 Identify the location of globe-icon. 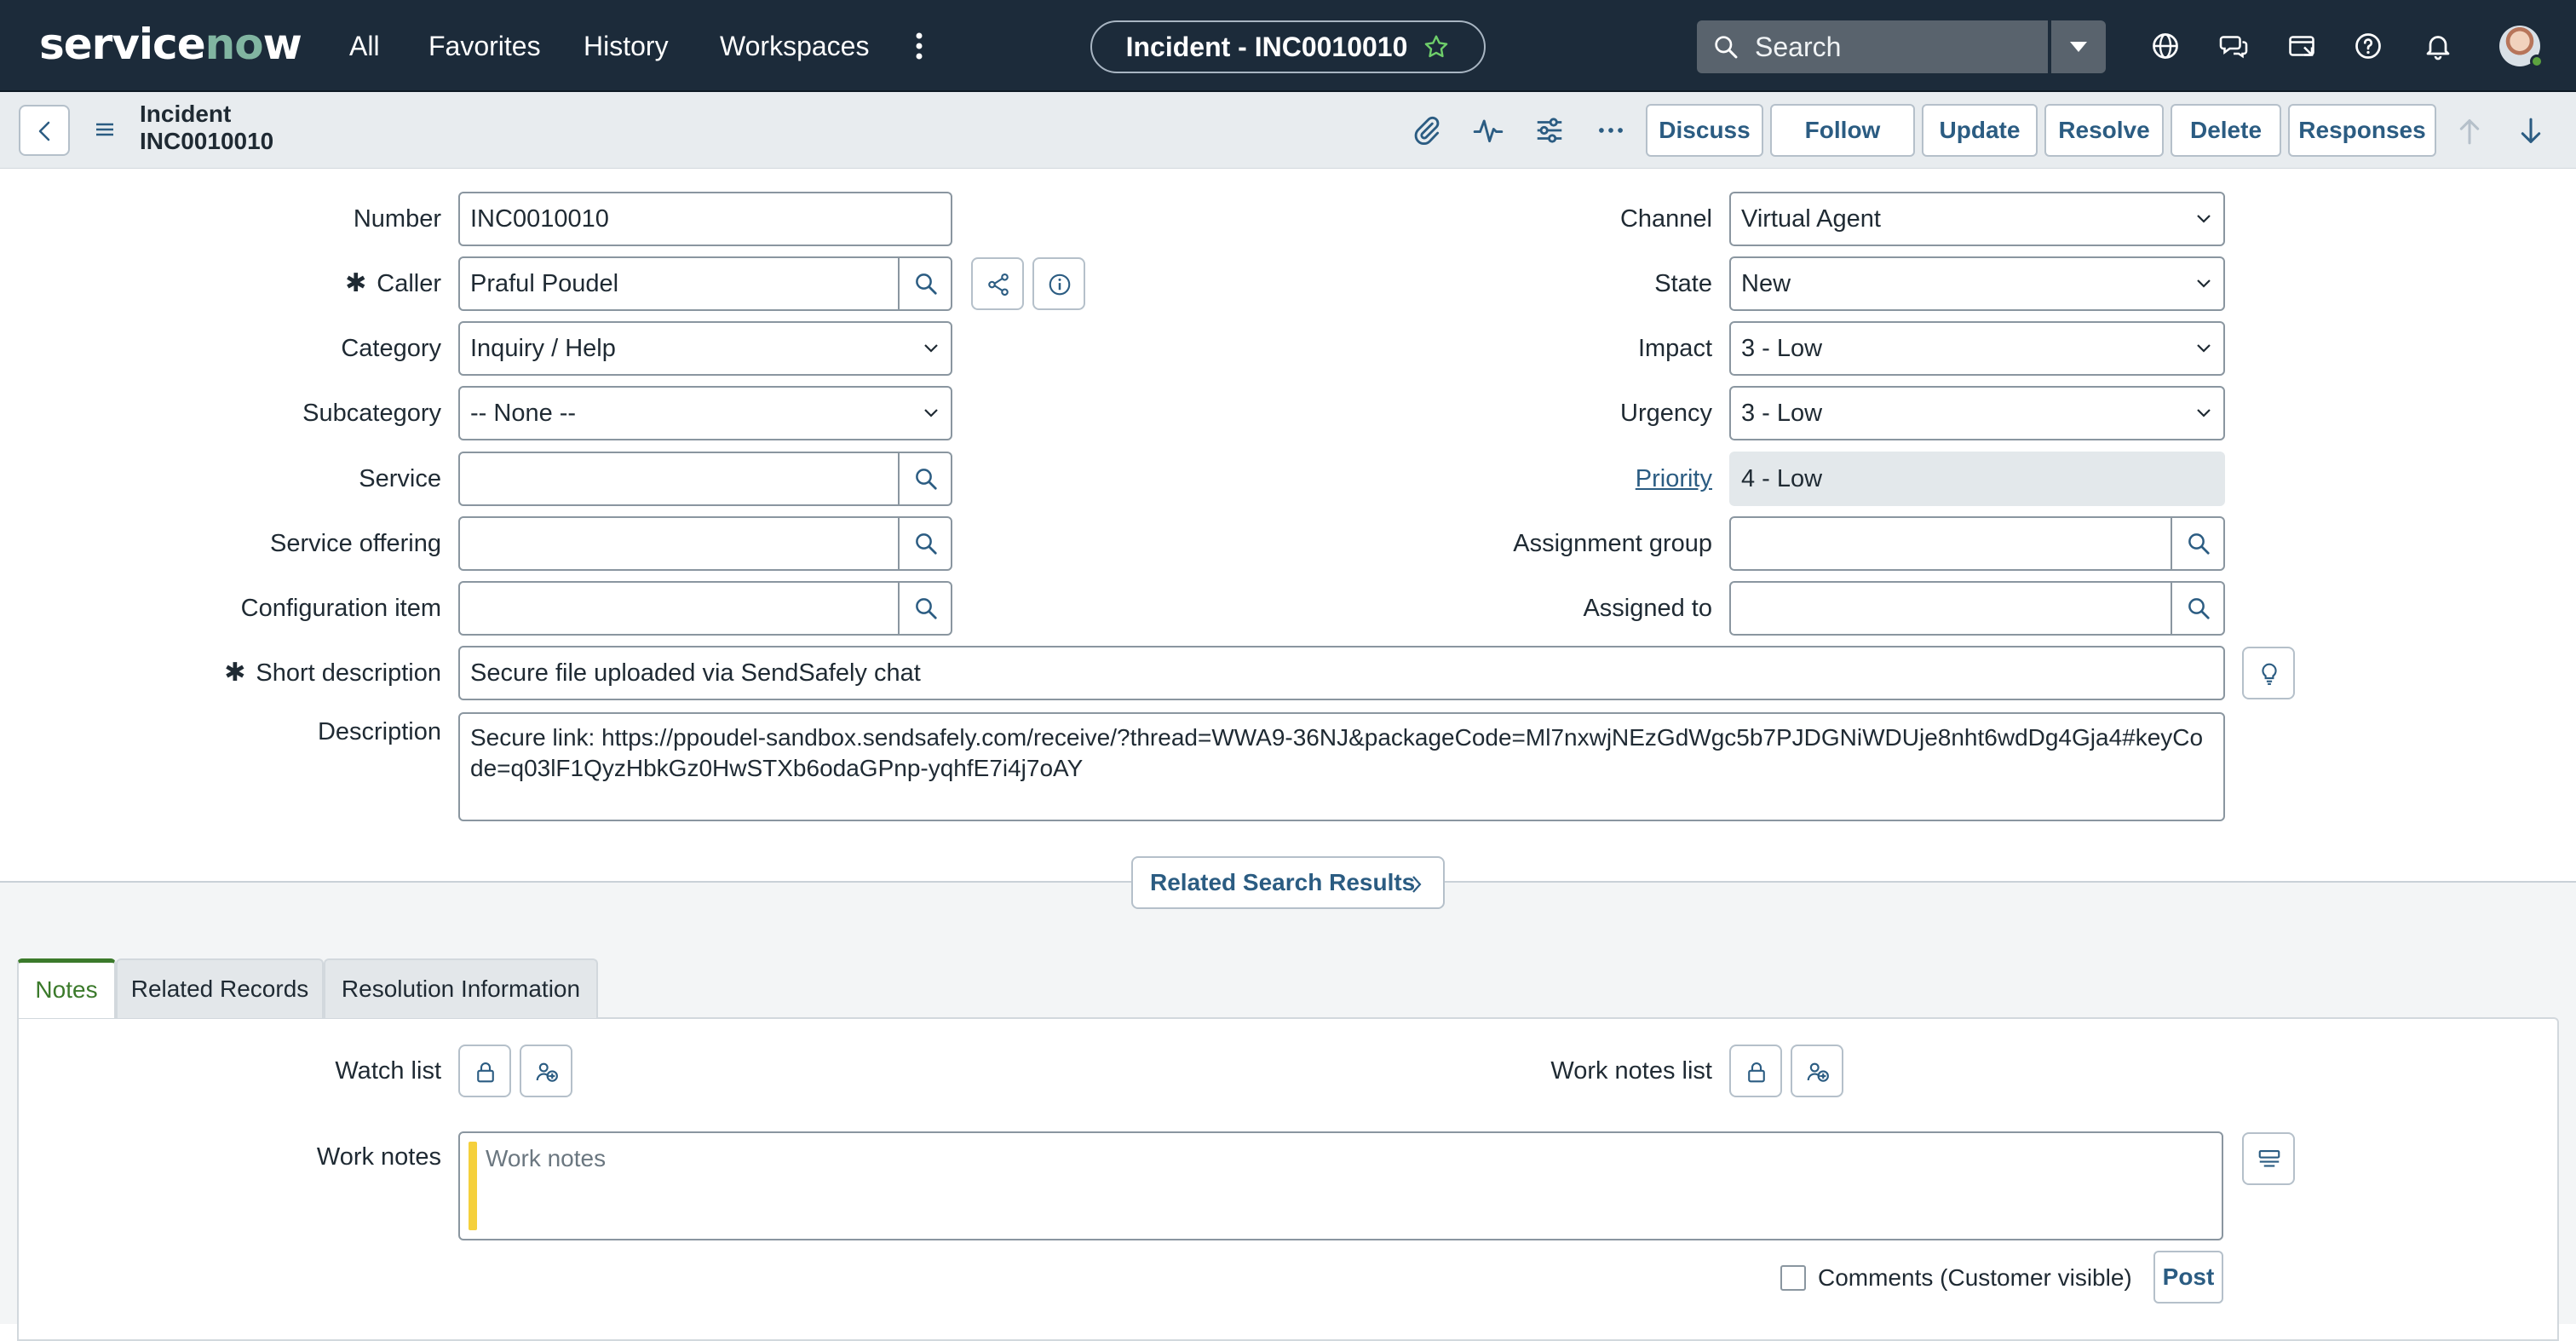
(2165, 46).